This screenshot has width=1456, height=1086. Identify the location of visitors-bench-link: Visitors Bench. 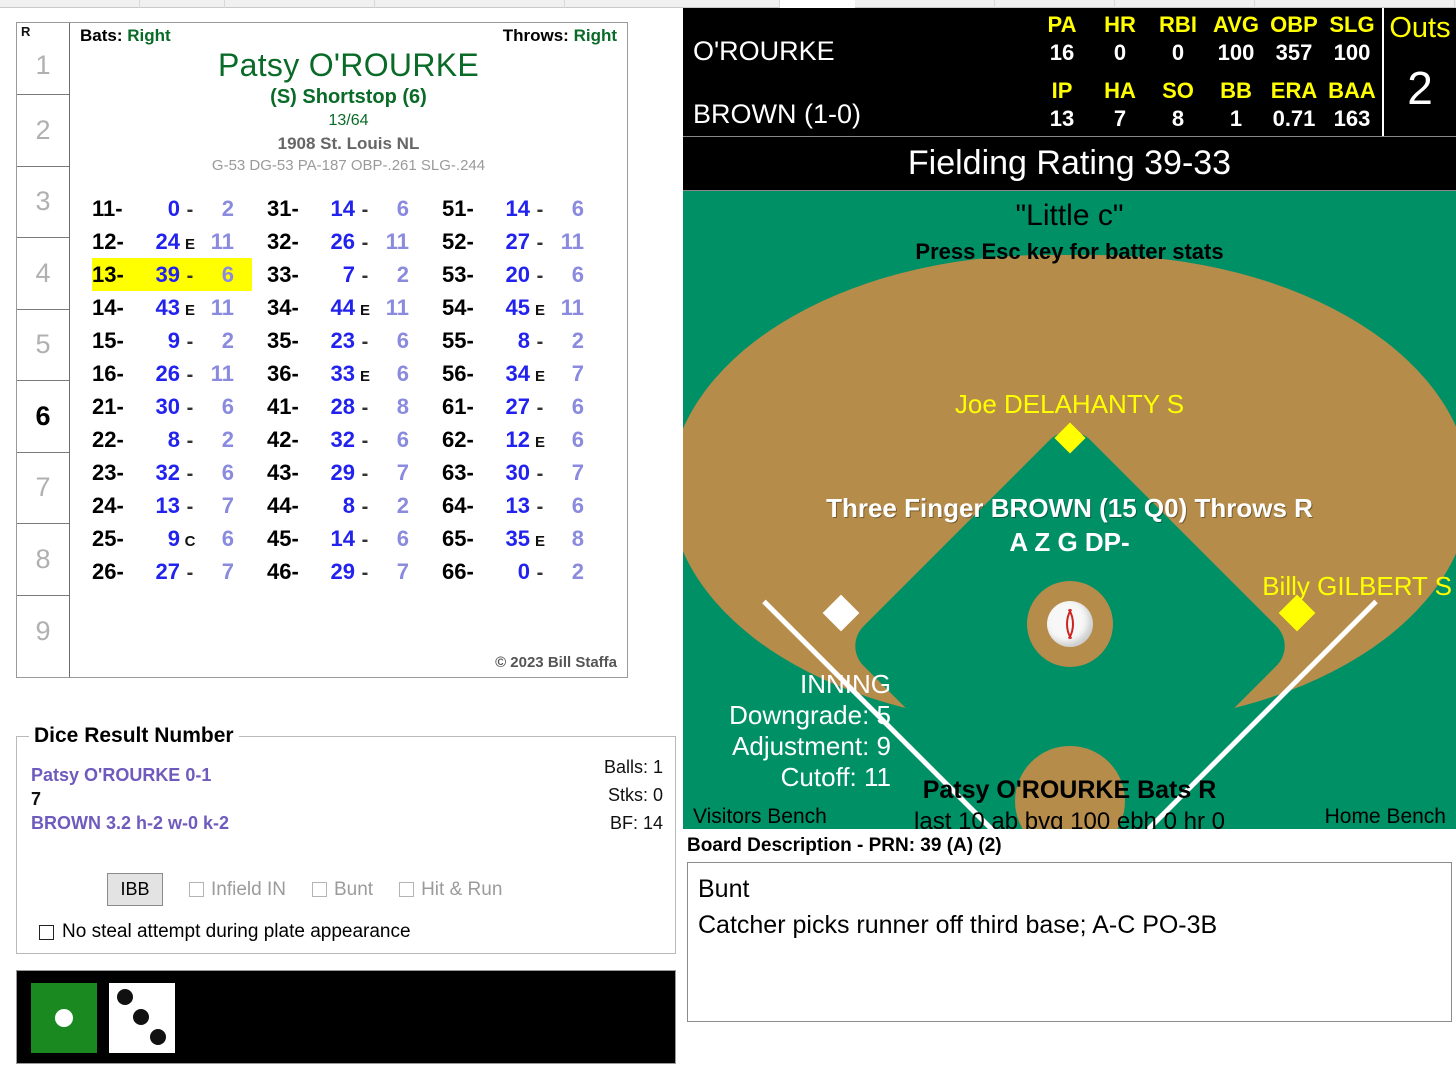
(760, 815).